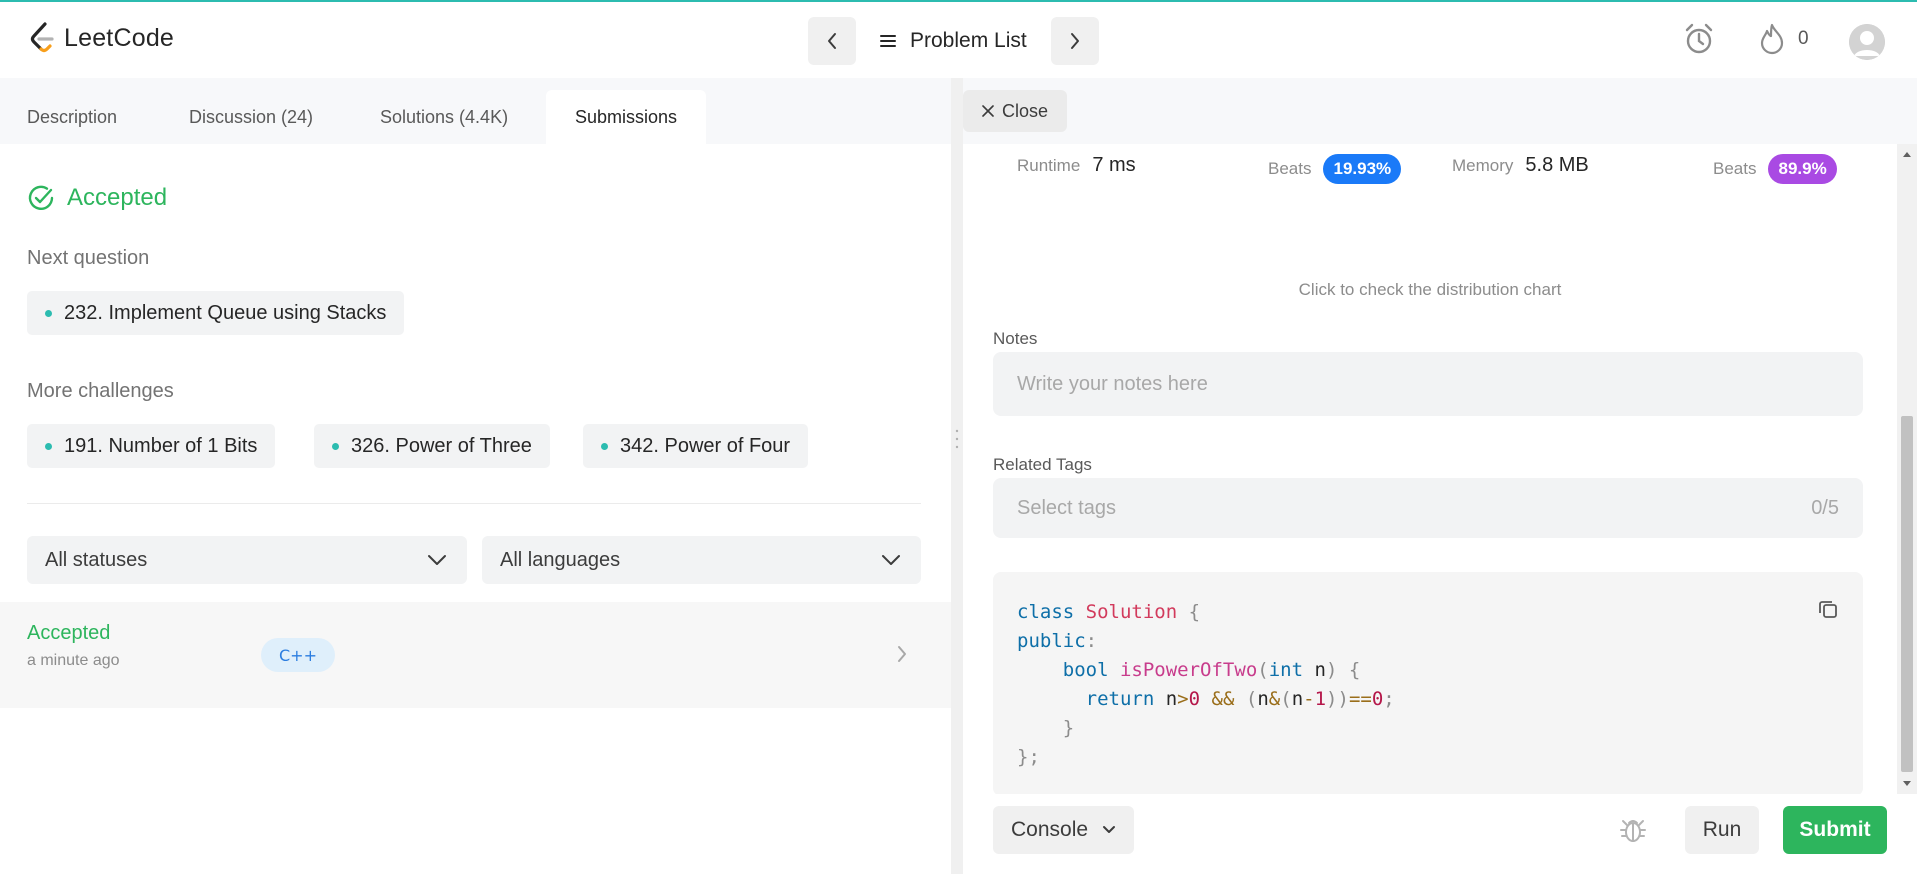 The height and width of the screenshot is (874, 1917). I want to click on chevron-down-icon, so click(891, 560).